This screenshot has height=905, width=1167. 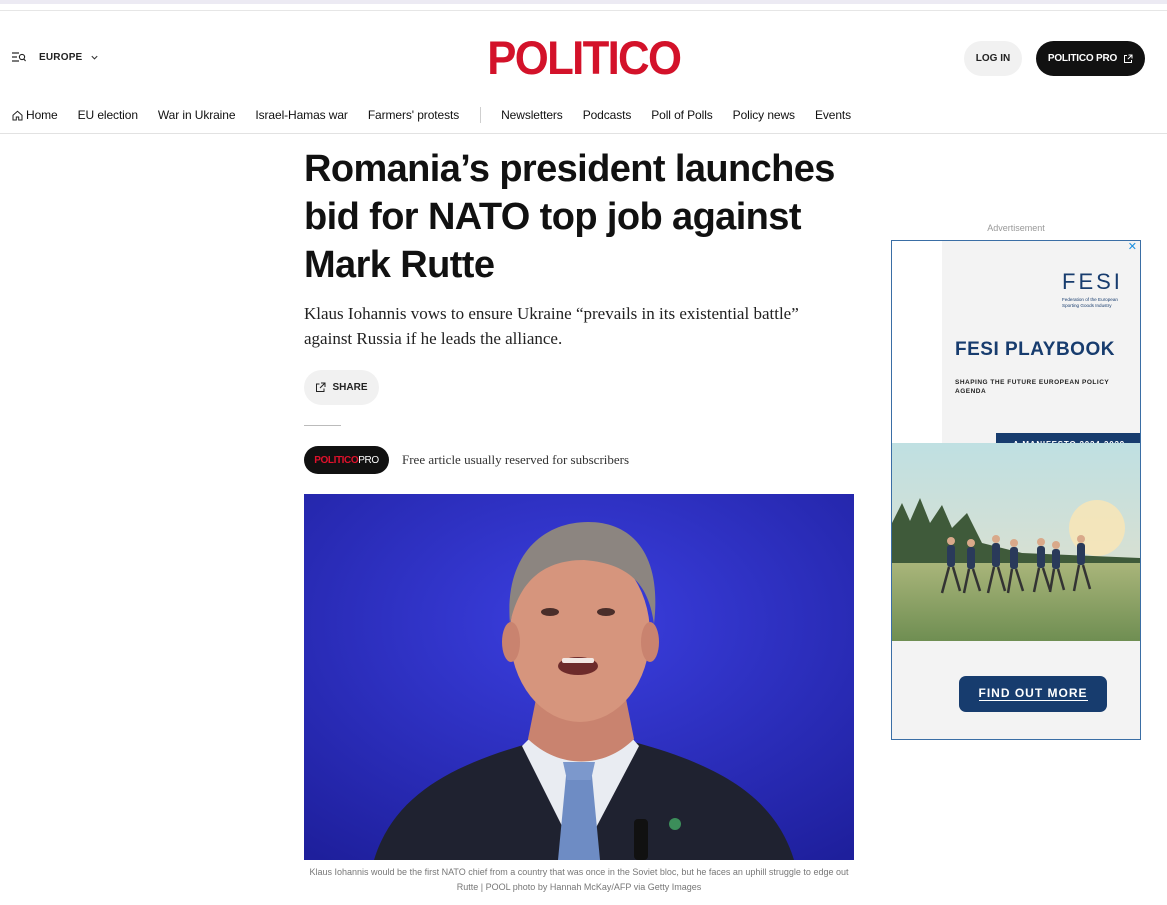 I want to click on nav-item-policy-news: Policy news, so click(x=764, y=115).